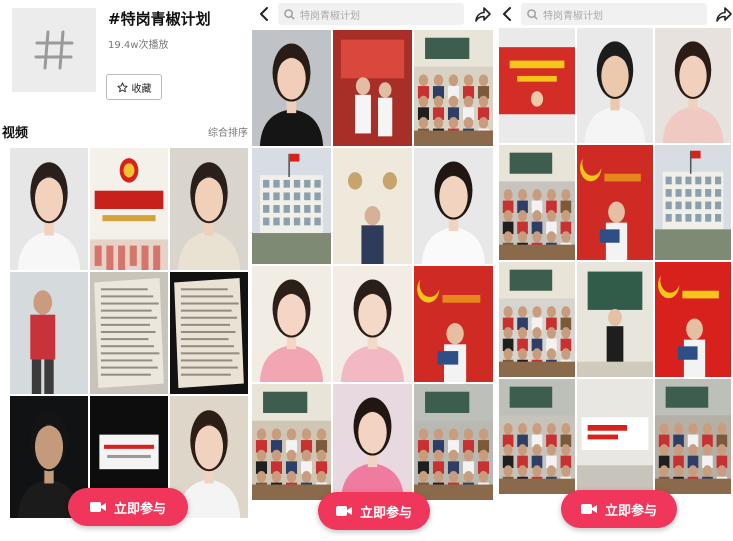 This screenshot has height=541, width=733. Describe the element at coordinates (15, 133) in the screenshot. I see `section-title: 视频` at that location.